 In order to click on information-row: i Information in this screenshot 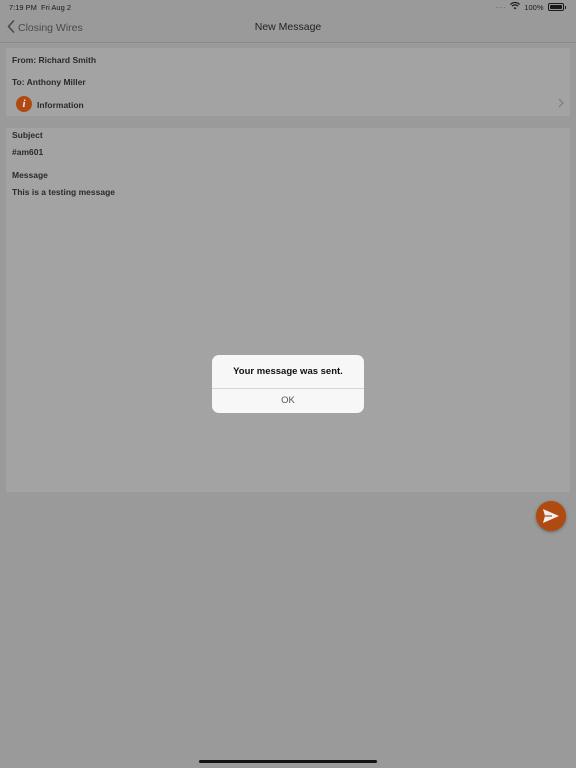, I will do `click(288, 105)`.